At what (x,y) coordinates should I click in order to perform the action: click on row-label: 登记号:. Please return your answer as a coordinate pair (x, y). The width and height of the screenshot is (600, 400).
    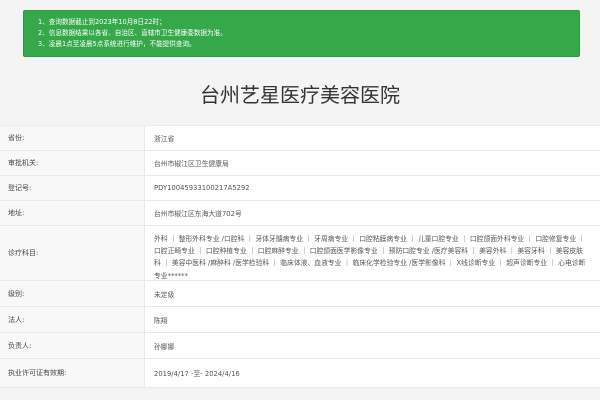
    Looking at the image, I should click on (72, 188).